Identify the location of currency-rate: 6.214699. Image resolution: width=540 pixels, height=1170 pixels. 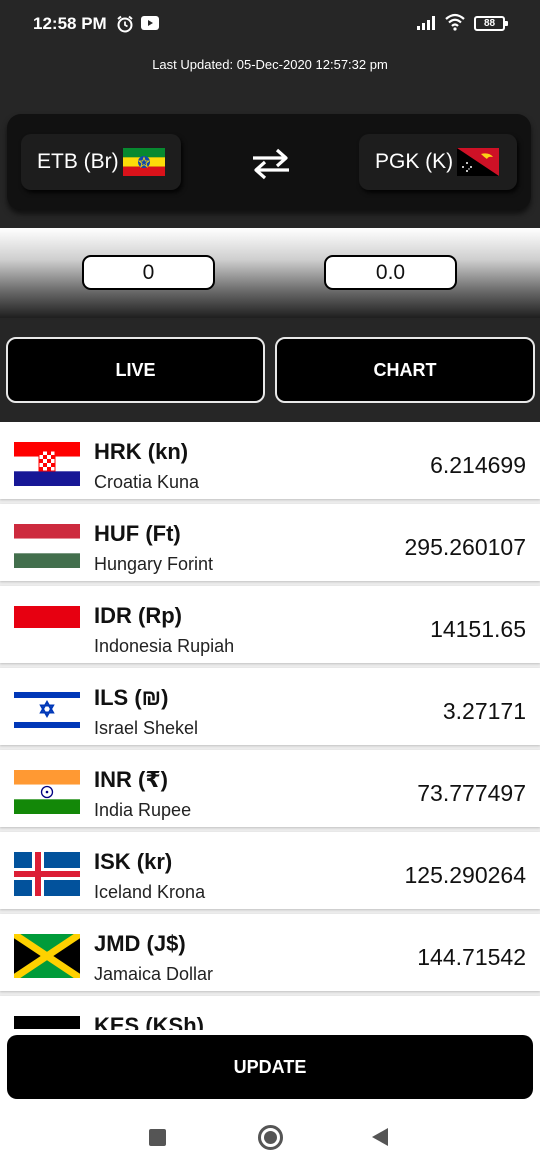
(478, 465).